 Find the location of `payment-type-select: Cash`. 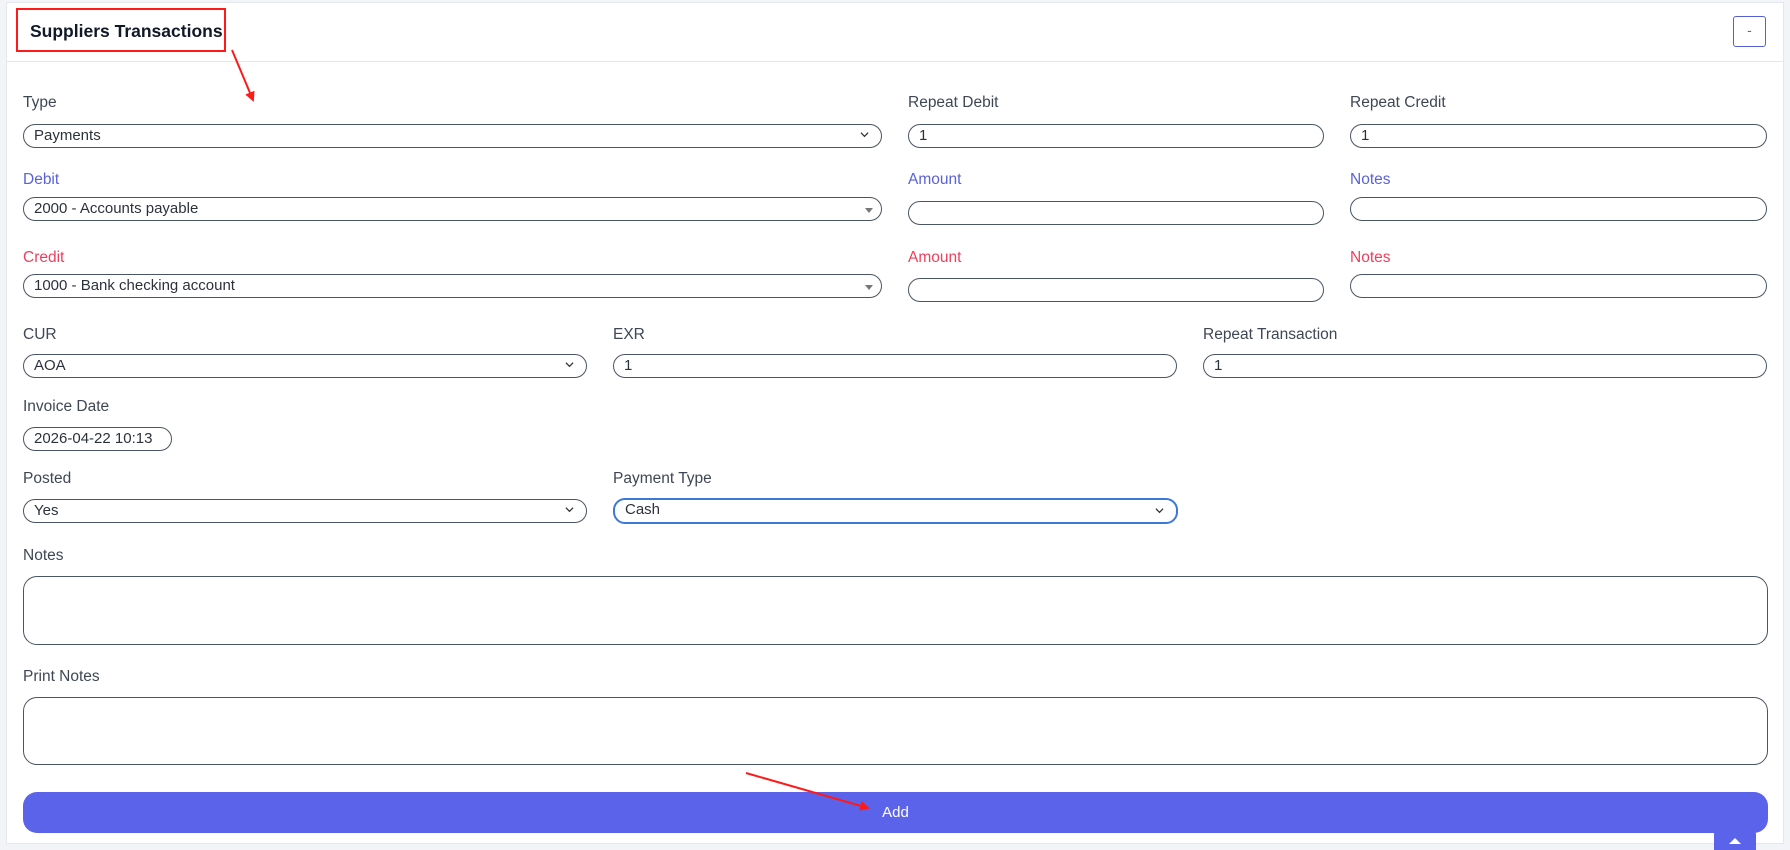

payment-type-select: Cash is located at coordinates (895, 511).